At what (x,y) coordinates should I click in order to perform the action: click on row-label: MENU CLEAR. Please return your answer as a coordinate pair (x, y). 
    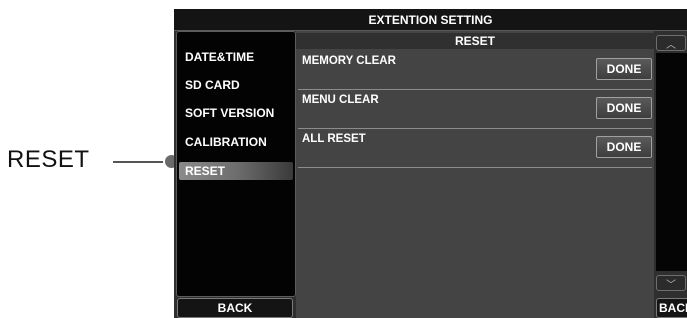
    Looking at the image, I should click on (340, 100).